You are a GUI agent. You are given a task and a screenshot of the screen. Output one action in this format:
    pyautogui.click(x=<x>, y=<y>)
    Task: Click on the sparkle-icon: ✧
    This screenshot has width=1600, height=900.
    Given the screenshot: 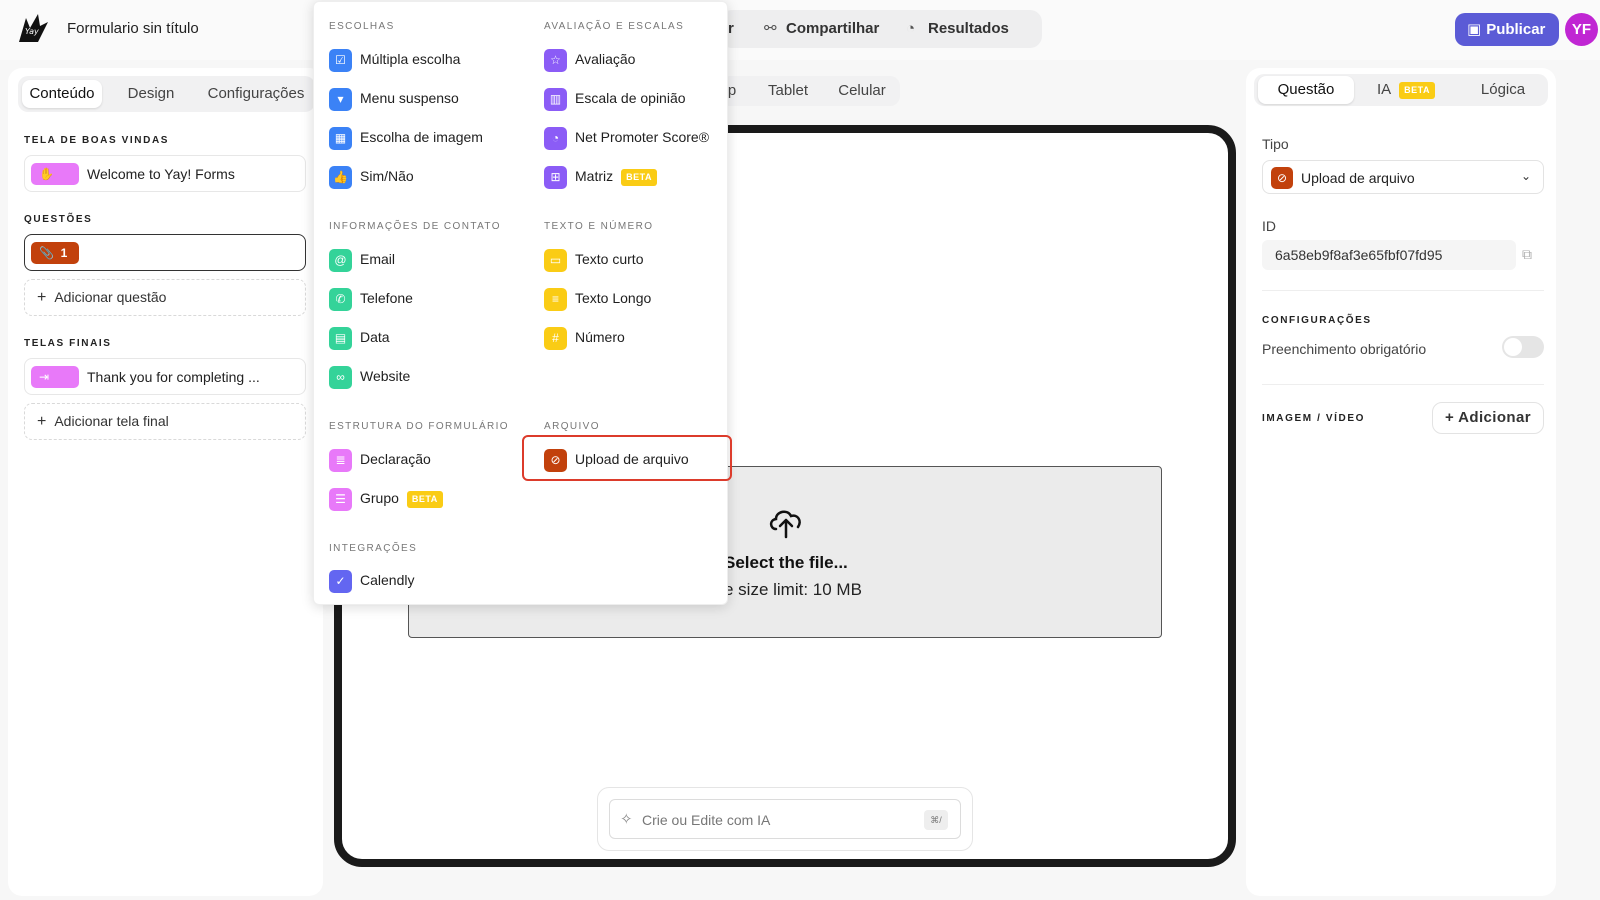 What is the action you would take?
    pyautogui.click(x=626, y=819)
    